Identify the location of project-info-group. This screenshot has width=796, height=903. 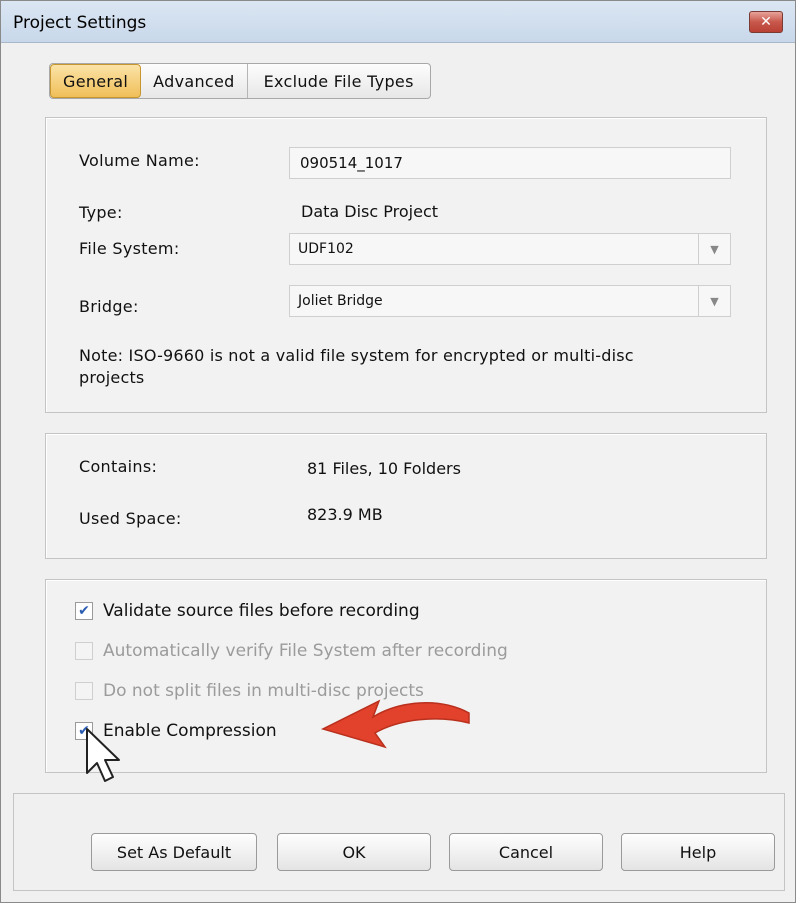
(406, 496).